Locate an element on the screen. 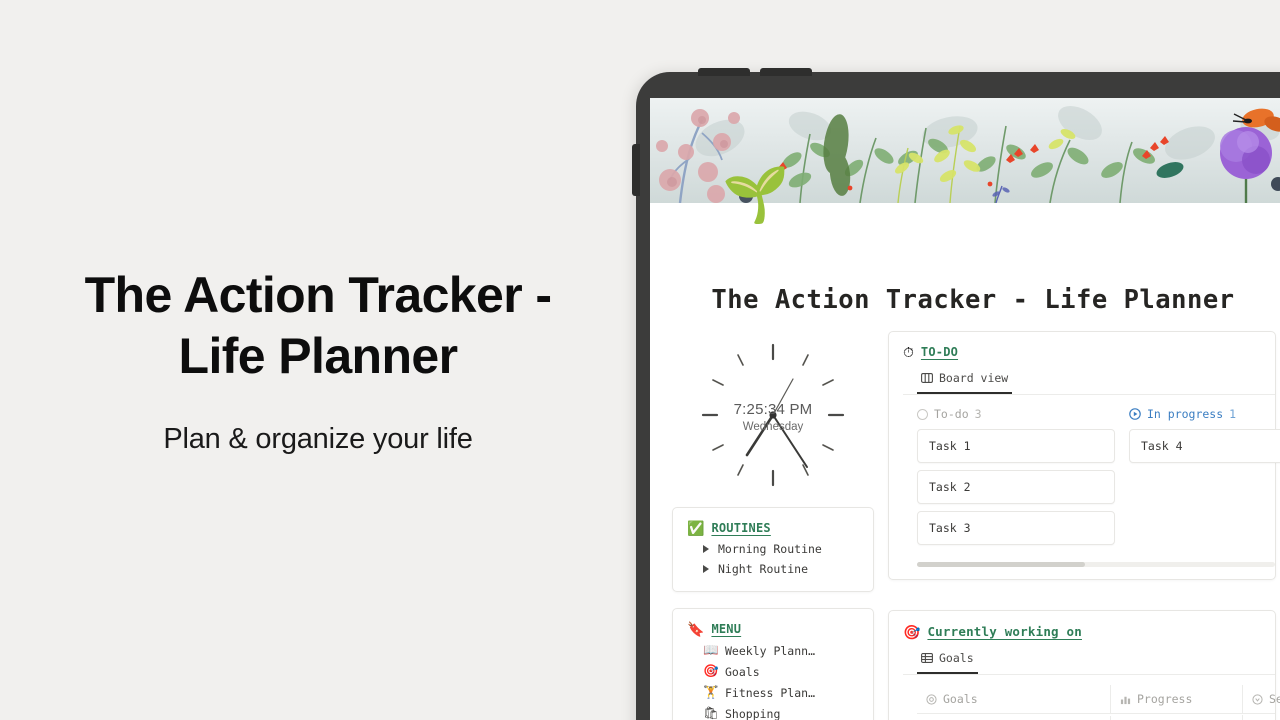 This screenshot has width=1280, height=720. menu-item-label: Shopping is located at coordinates (753, 713).